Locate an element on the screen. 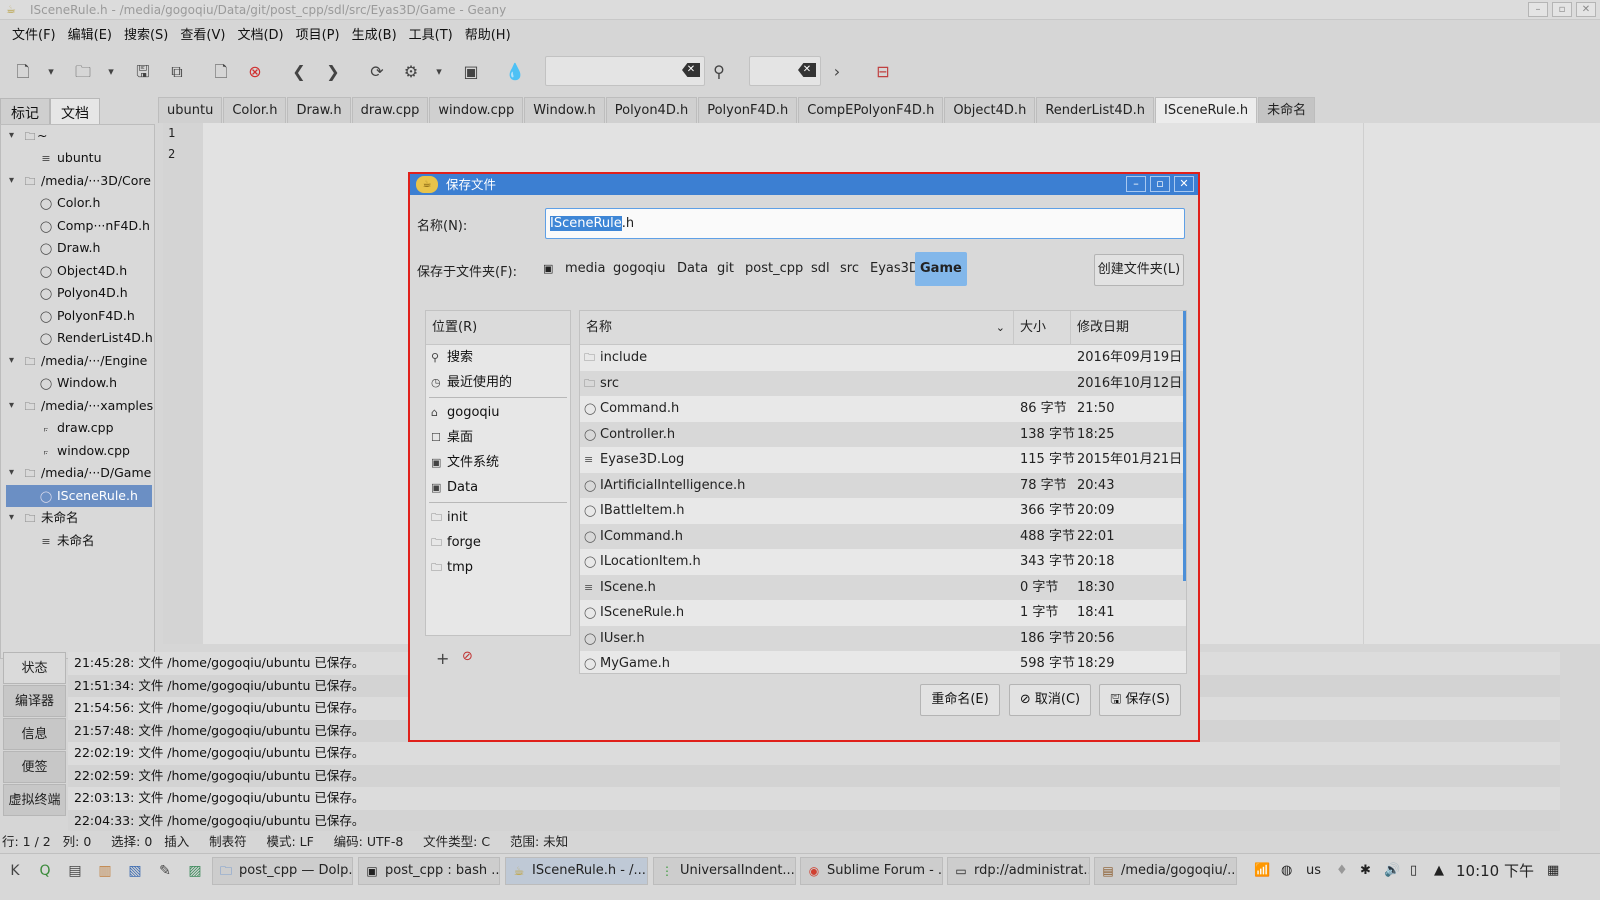  kdevelop-icon: ▧ is located at coordinates (135, 871).